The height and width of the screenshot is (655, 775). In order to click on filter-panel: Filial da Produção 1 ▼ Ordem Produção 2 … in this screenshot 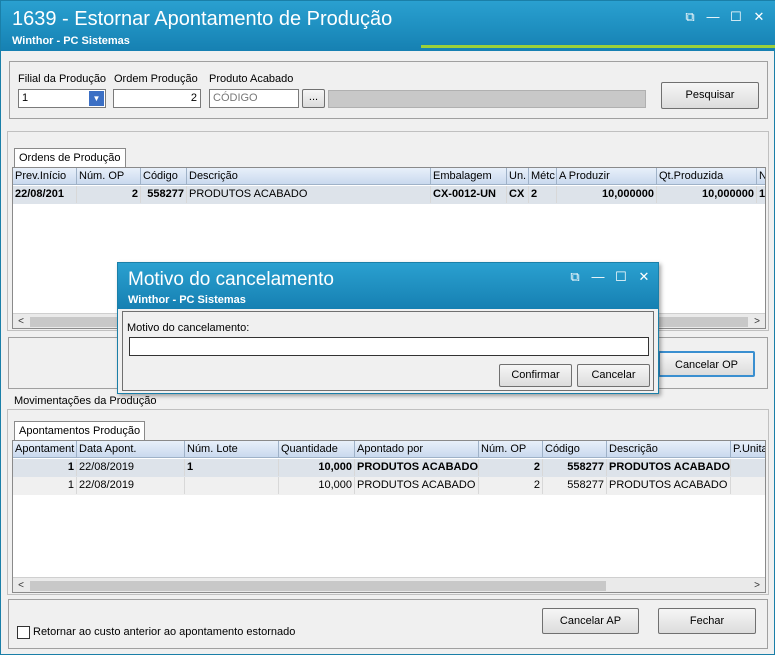, I will do `click(388, 90)`.